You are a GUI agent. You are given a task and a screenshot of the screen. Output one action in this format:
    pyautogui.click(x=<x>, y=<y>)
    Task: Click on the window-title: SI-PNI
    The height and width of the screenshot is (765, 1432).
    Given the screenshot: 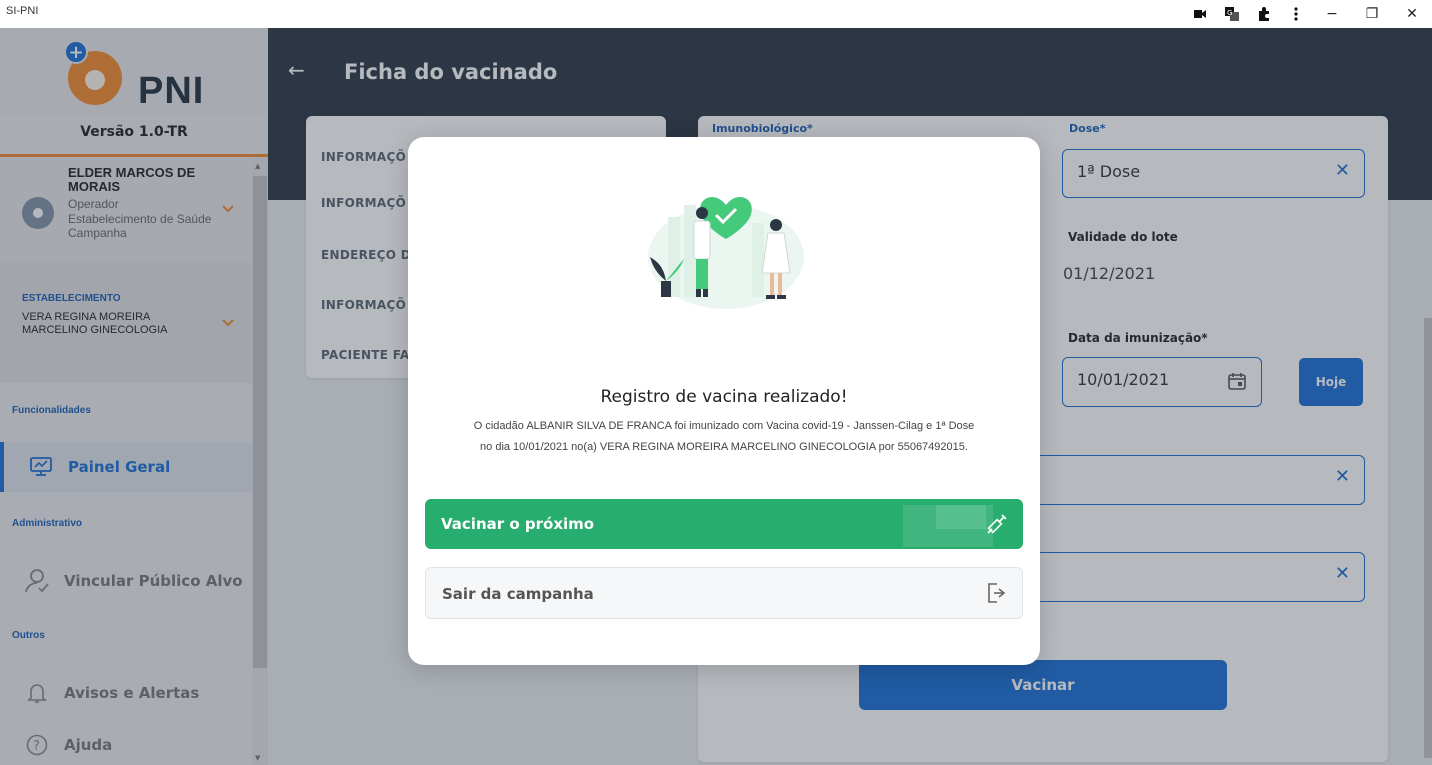 What is the action you would take?
    pyautogui.click(x=22, y=11)
    